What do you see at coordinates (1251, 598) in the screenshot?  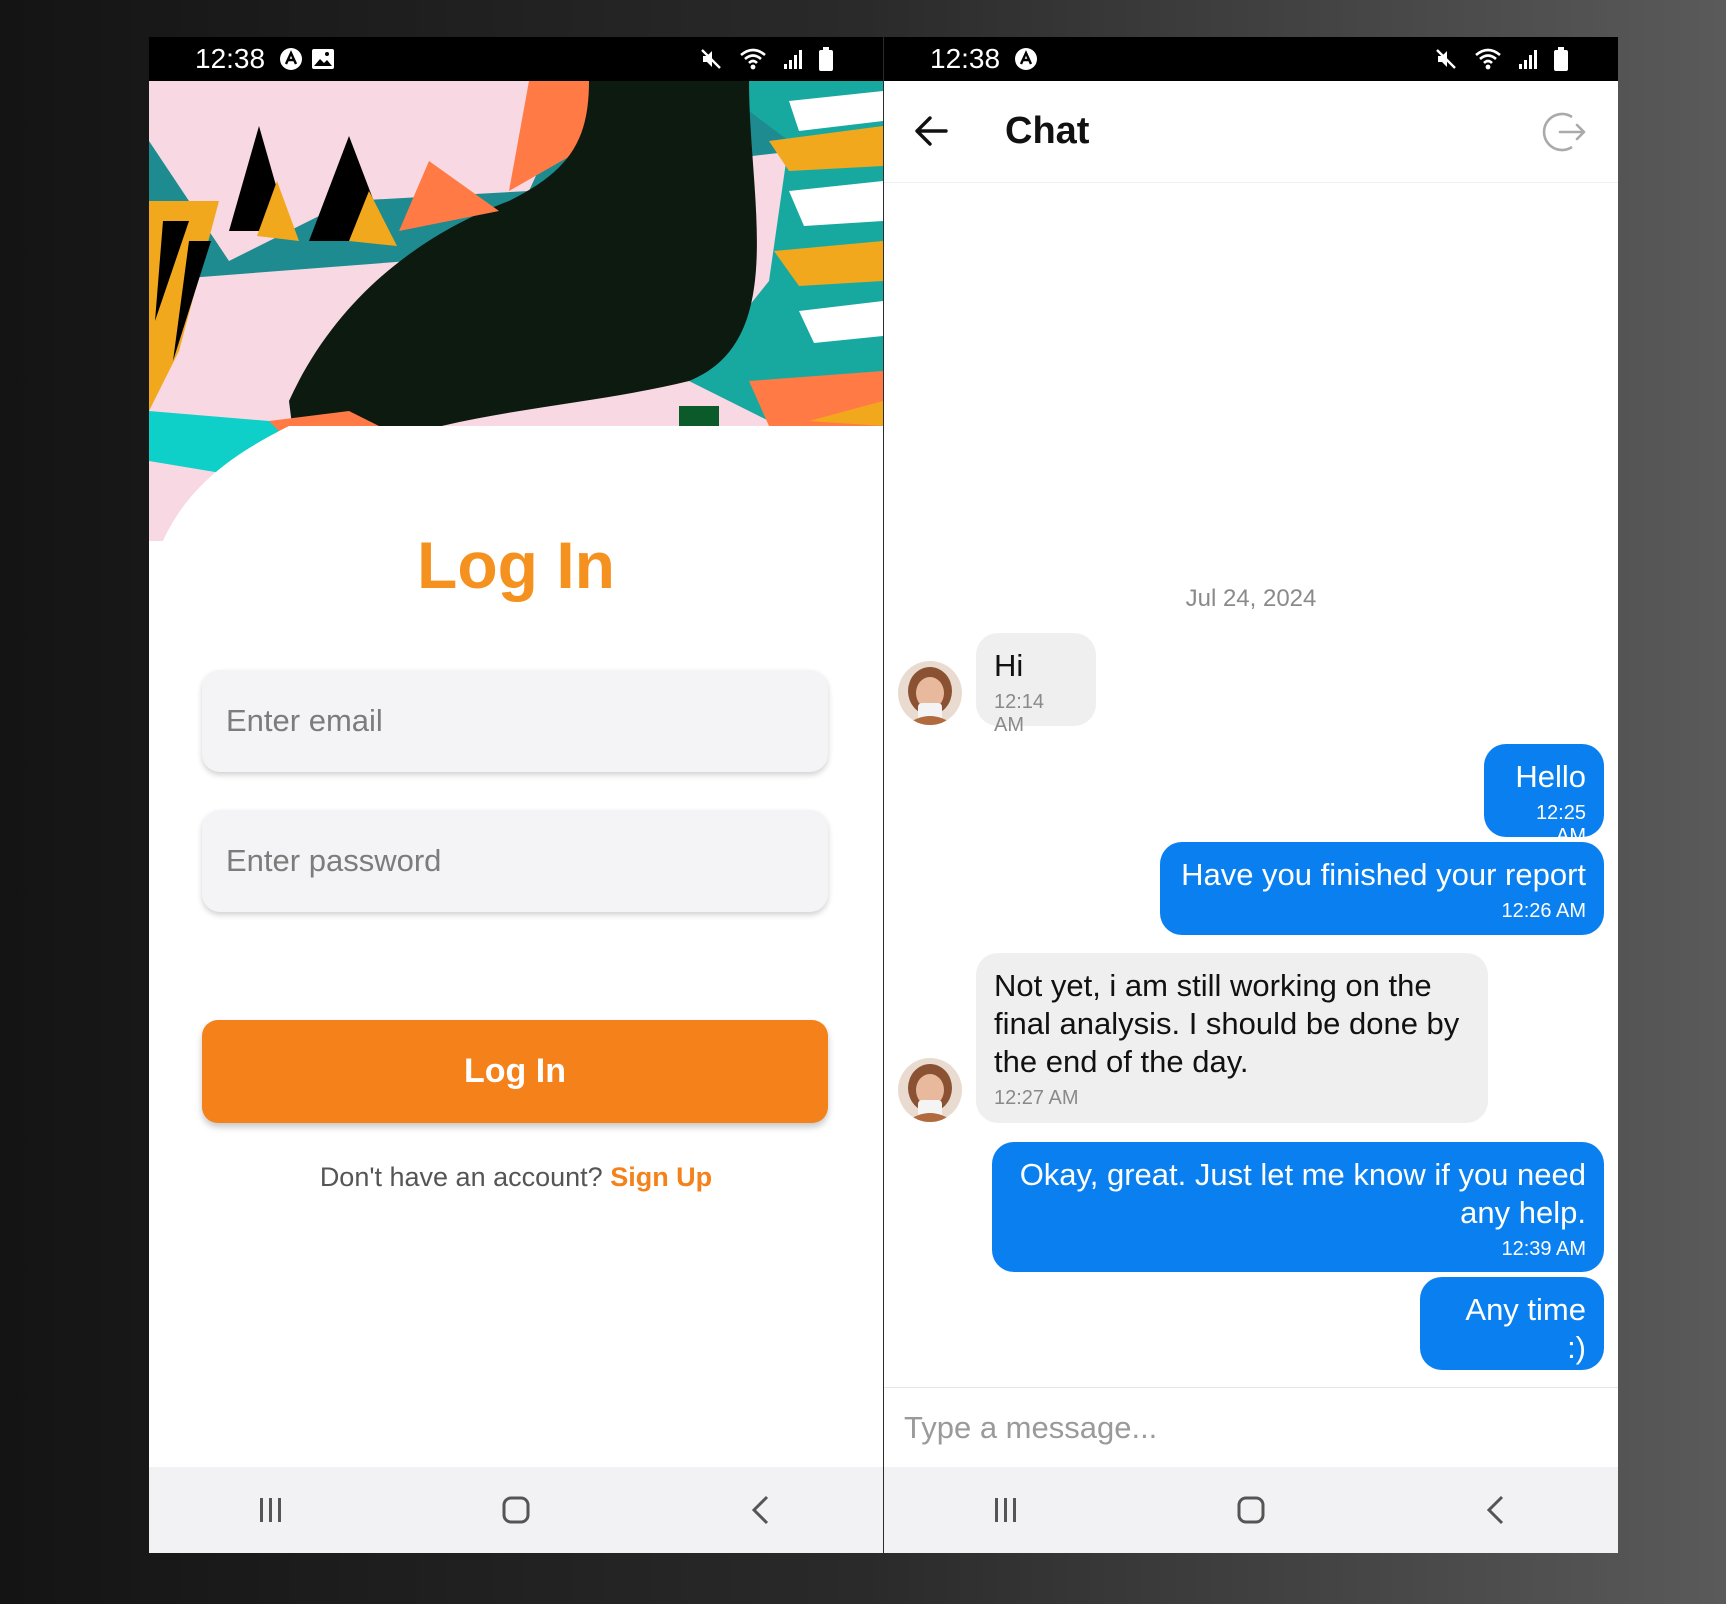 I see `date-separator: Jul 24, 2024` at bounding box center [1251, 598].